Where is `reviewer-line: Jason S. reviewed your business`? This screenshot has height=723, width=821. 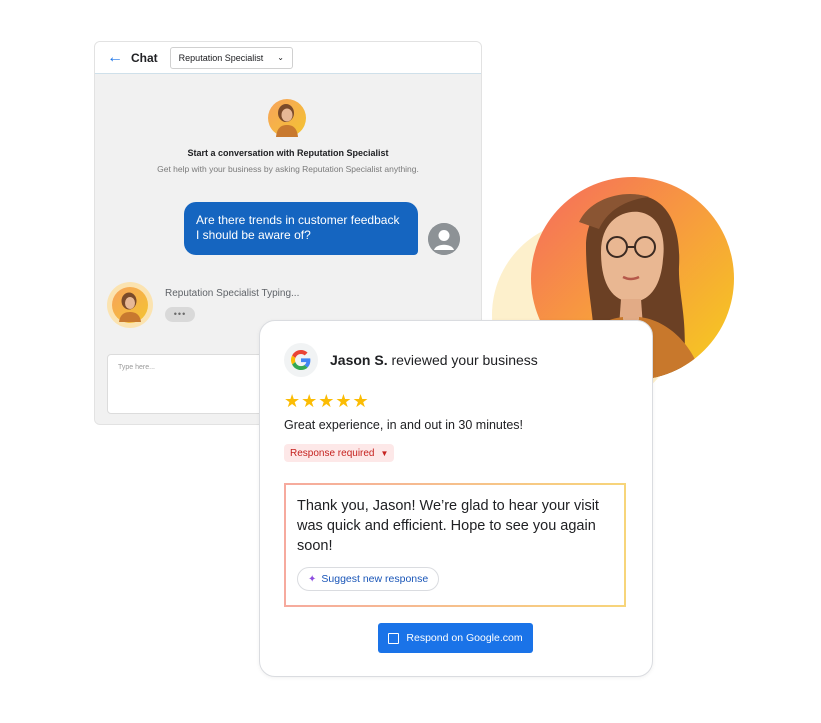
reviewer-line: Jason S. reviewed your business is located at coordinates (434, 360).